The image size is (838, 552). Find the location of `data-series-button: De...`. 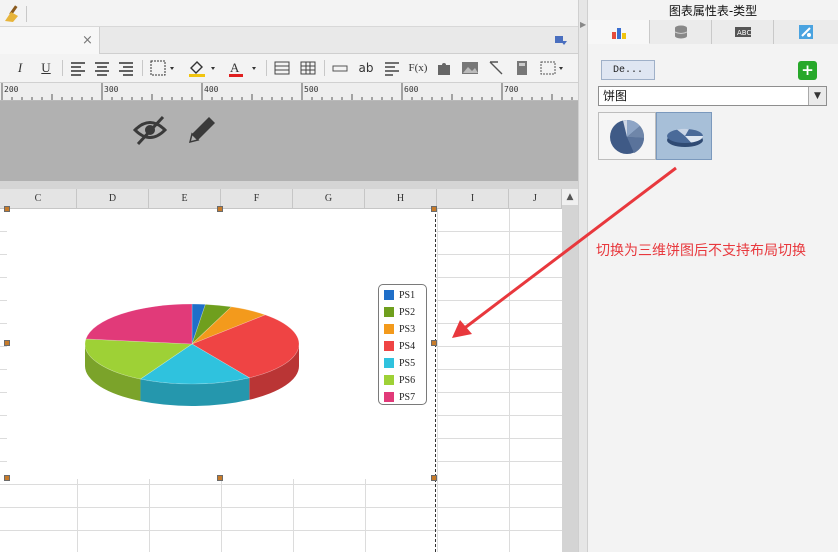

data-series-button: De... is located at coordinates (628, 70).